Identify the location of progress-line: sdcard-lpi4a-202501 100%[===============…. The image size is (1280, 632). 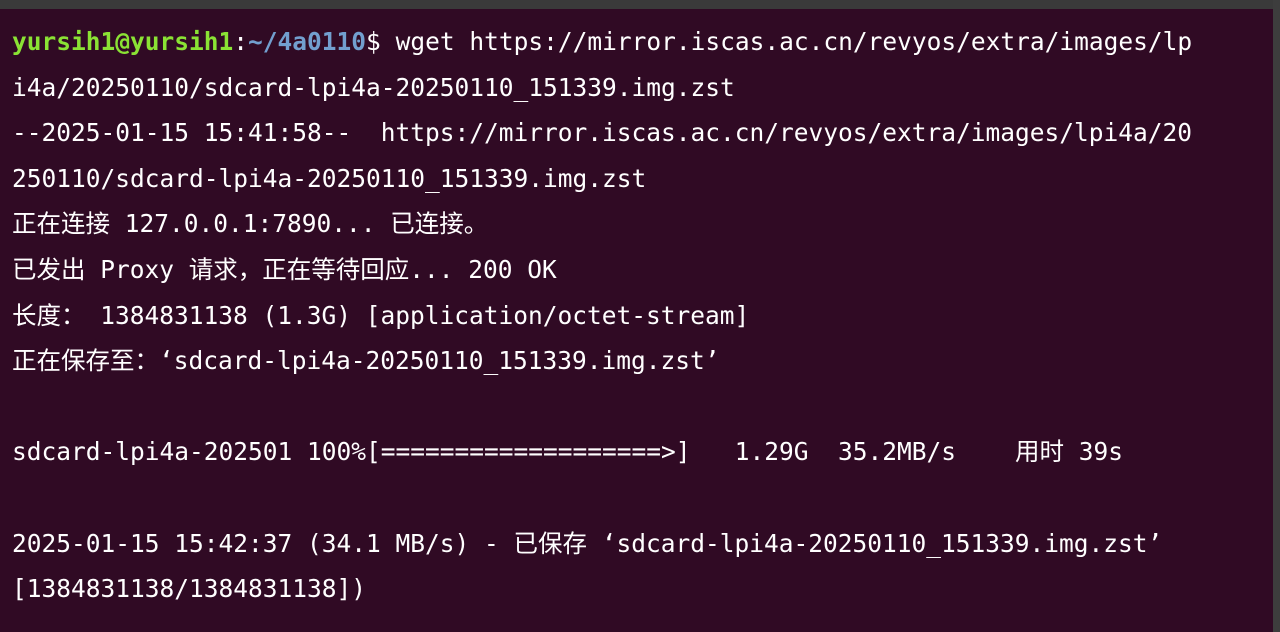
(568, 452).